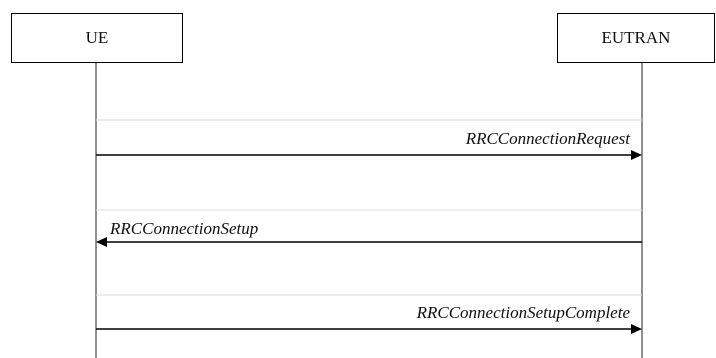  Describe the element at coordinates (101, 242) in the screenshot. I see `arrowhead-left-icon` at that location.